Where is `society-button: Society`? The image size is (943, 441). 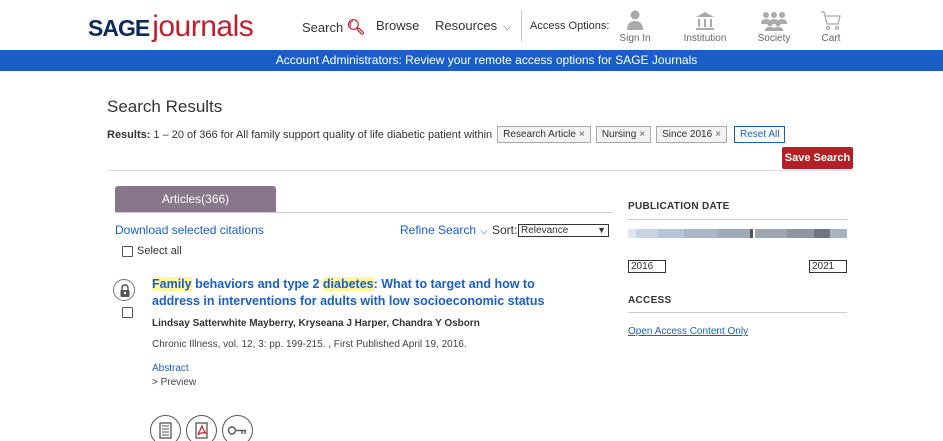 society-button: Society is located at coordinates (774, 27).